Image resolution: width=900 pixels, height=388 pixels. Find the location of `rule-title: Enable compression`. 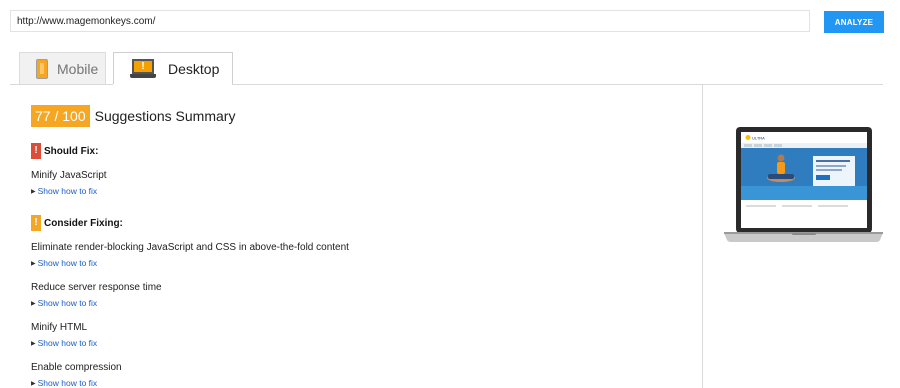

rule-title: Enable compression is located at coordinates (76, 367).